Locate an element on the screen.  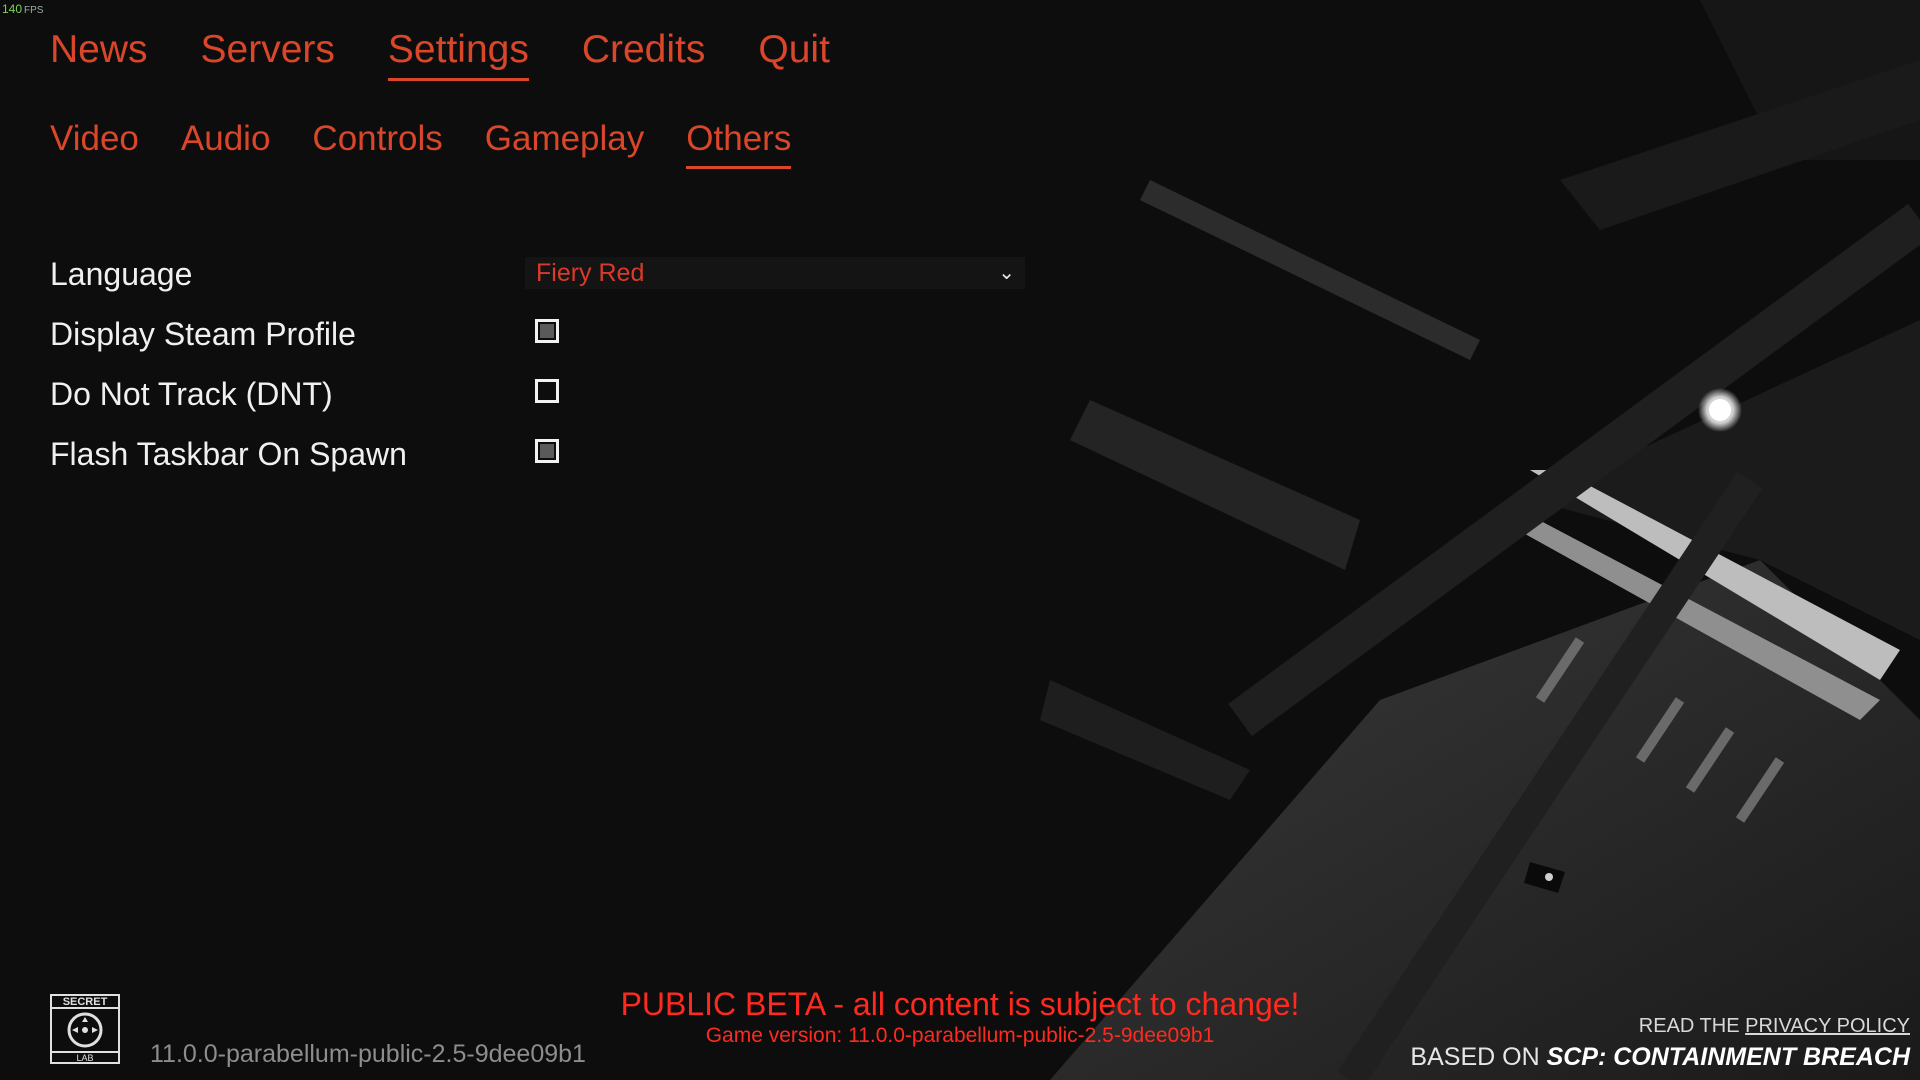
main-menu: News Servers Settings Credits Quit is located at coordinates (440, 53).